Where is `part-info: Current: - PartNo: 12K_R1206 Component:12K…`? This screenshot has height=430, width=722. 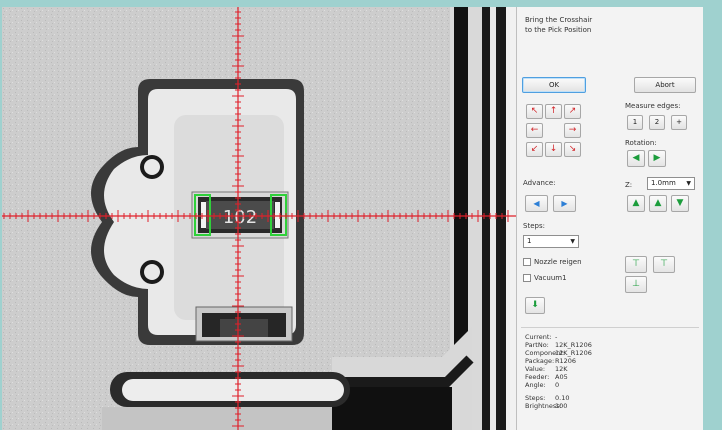 part-info: Current: - PartNo: 12K_R1206 Component:12K… is located at coordinates (558, 371).